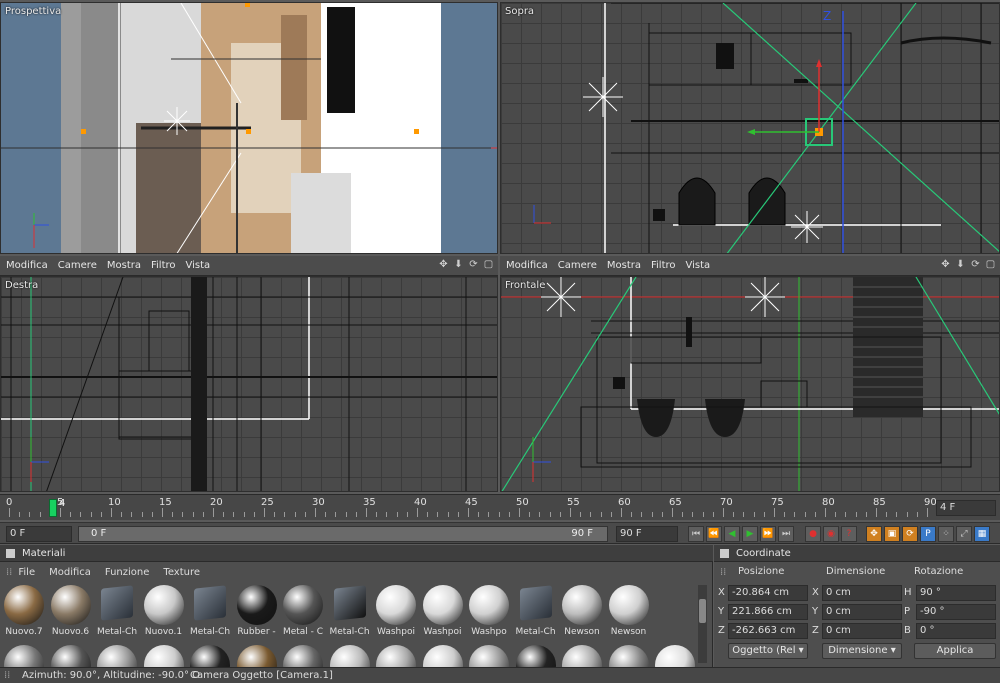 The image size is (1000, 683). I want to click on range-slider: 0 F 90 F, so click(343, 534).